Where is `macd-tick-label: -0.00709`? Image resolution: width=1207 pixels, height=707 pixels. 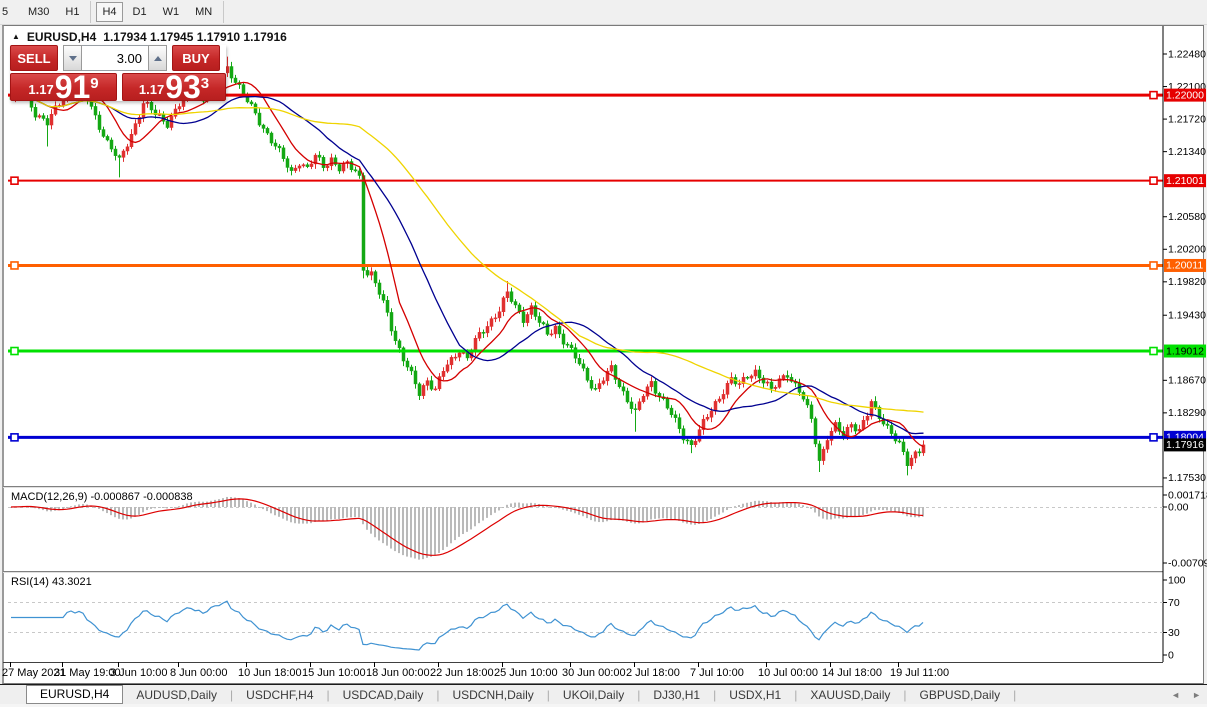 macd-tick-label: -0.00709 is located at coordinates (1187, 563).